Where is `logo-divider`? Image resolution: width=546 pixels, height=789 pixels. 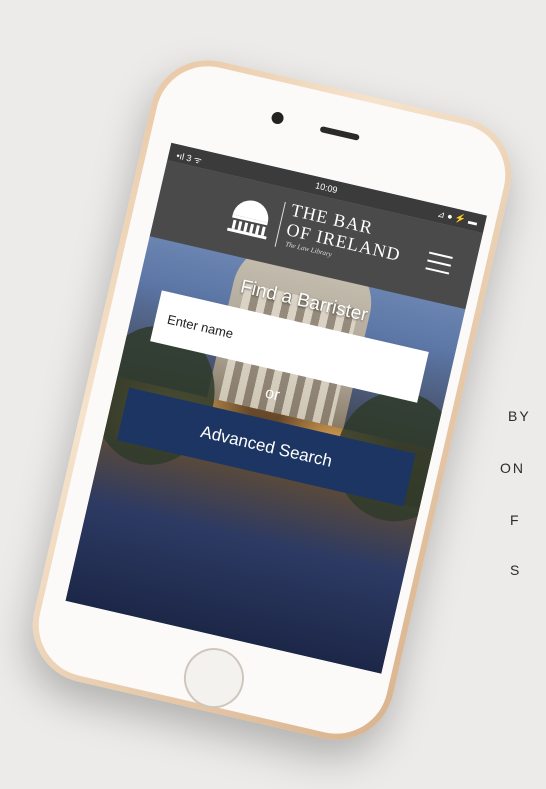
logo-divider is located at coordinates (280, 224).